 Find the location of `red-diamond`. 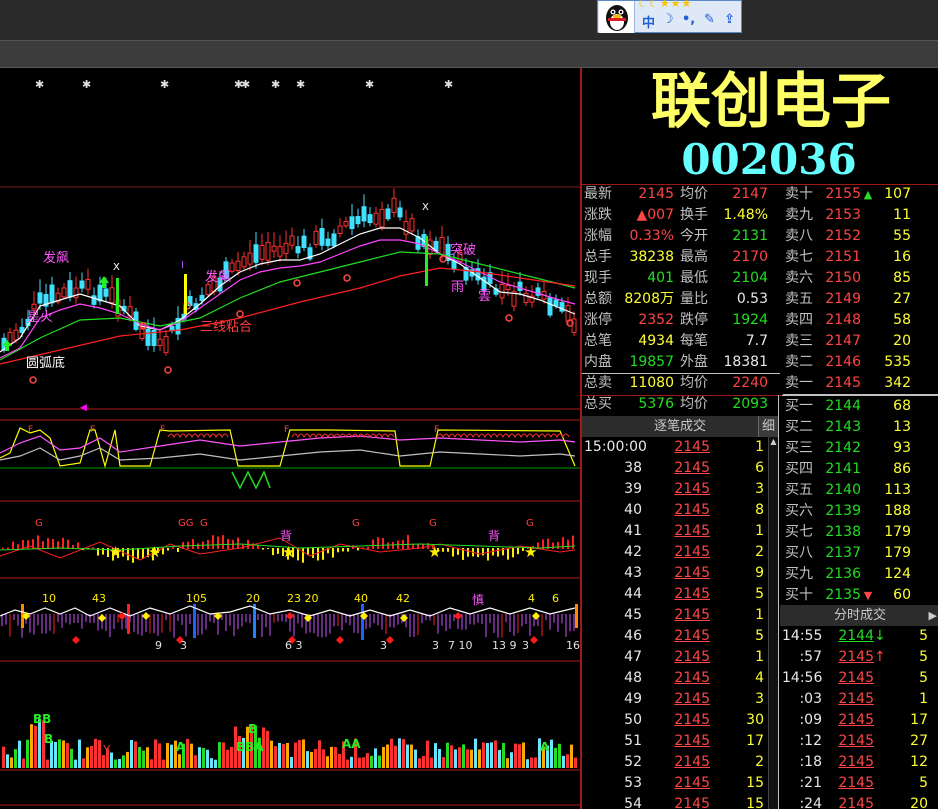

red-diamond is located at coordinates (534, 640).